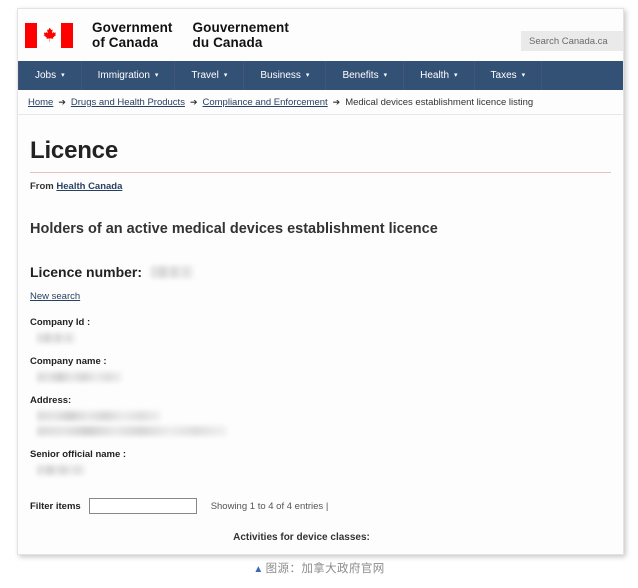 This screenshot has width=638, height=588. What do you see at coordinates (325, 569) in the screenshot?
I see `caption-text: 图源：加拿大政府官网` at bounding box center [325, 569].